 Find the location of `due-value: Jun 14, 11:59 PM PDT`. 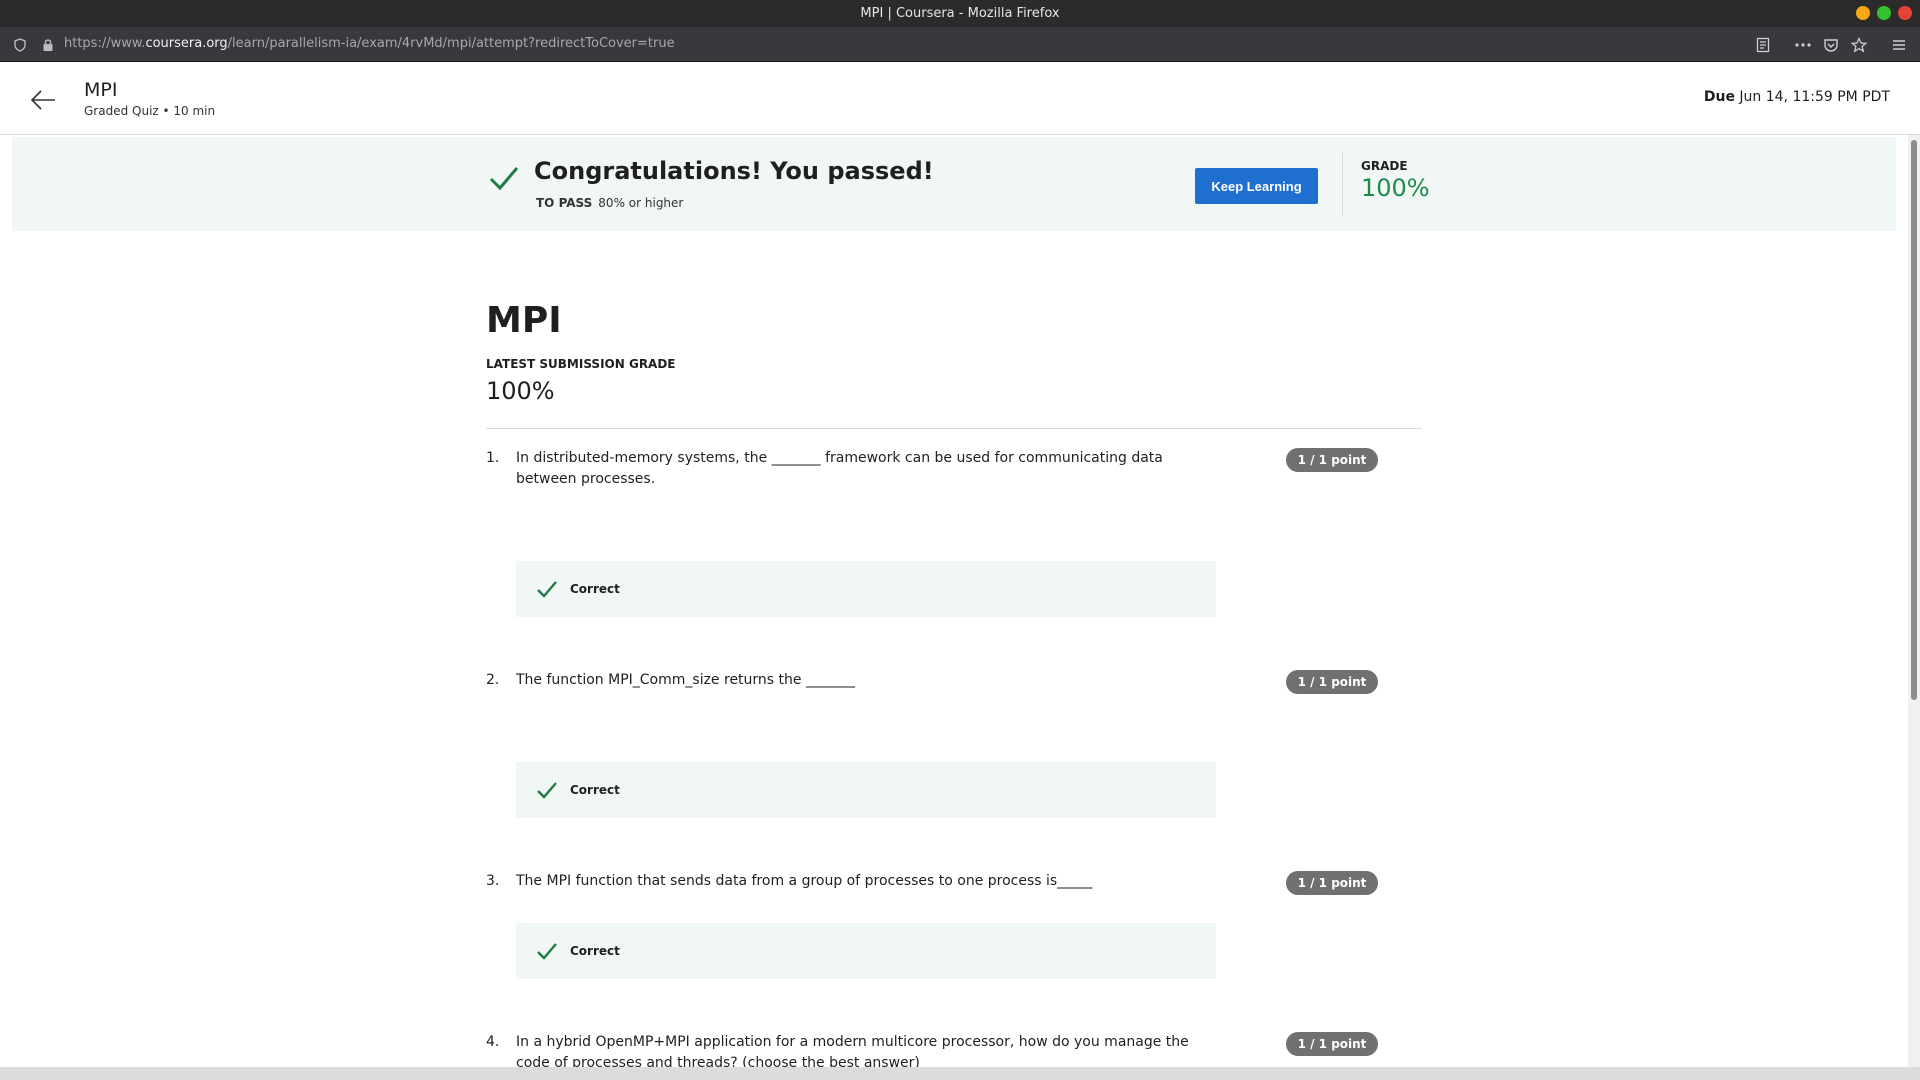

due-value: Jun 14, 11:59 PM PDT is located at coordinates (1814, 97).